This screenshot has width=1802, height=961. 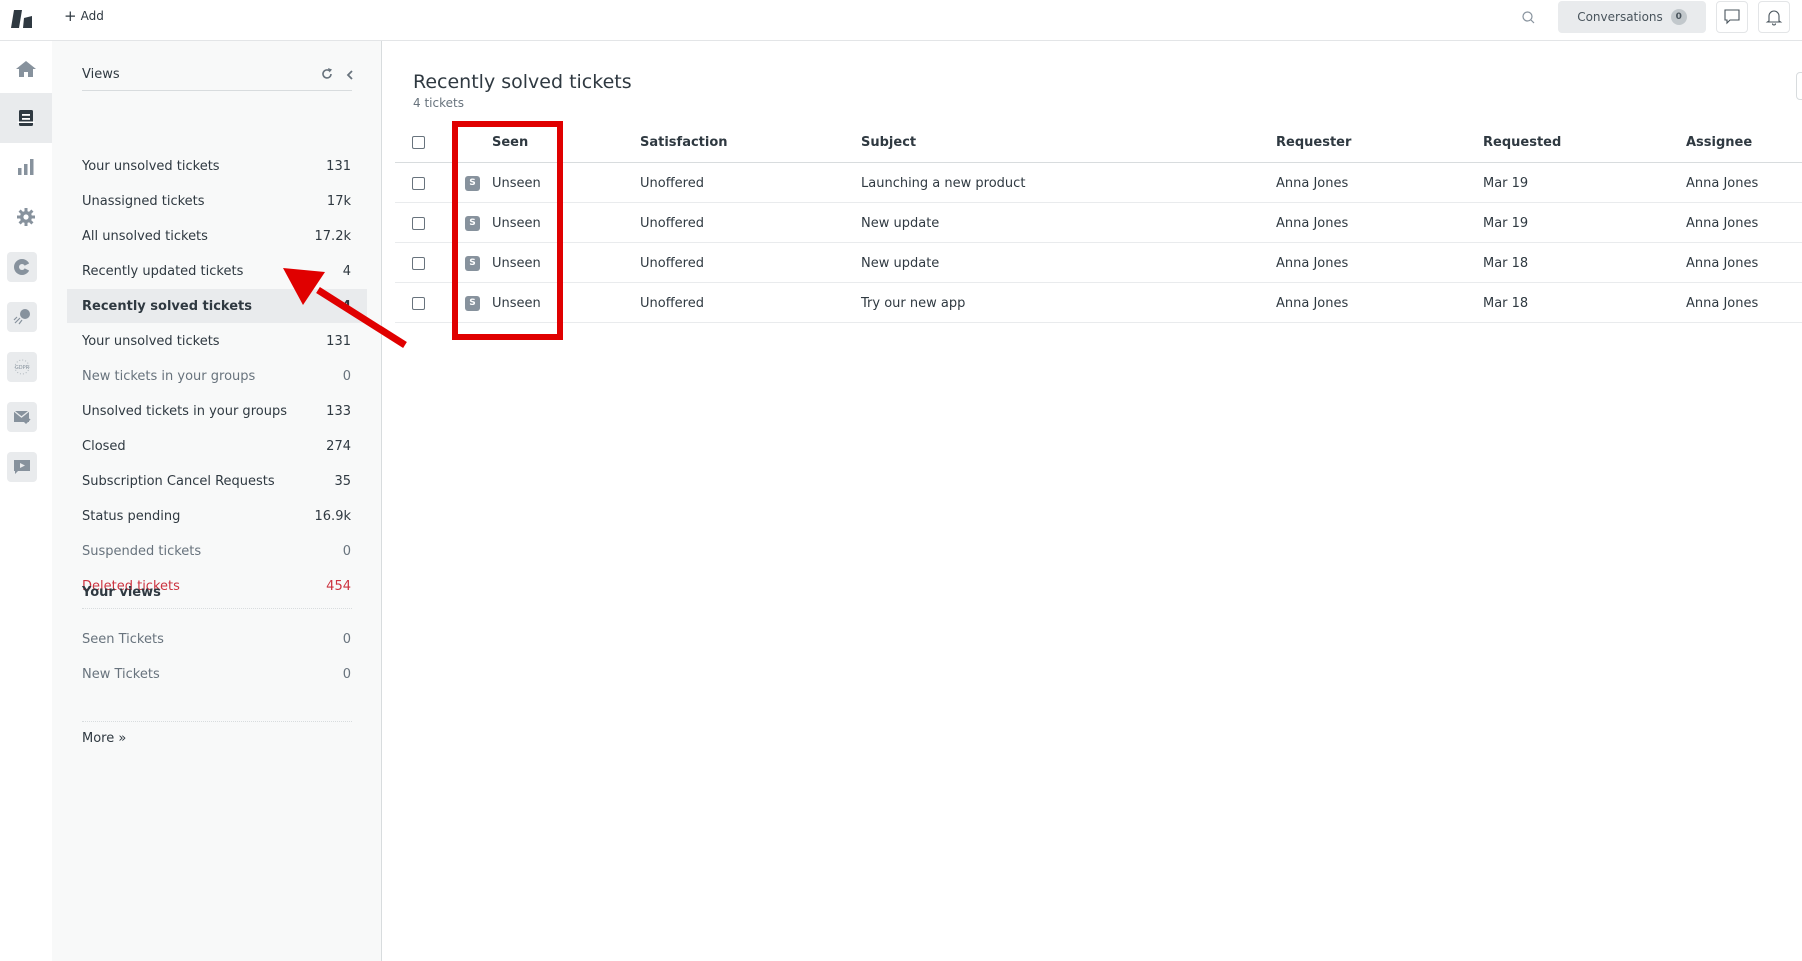 I want to click on nav-admin, so click(x=26, y=217).